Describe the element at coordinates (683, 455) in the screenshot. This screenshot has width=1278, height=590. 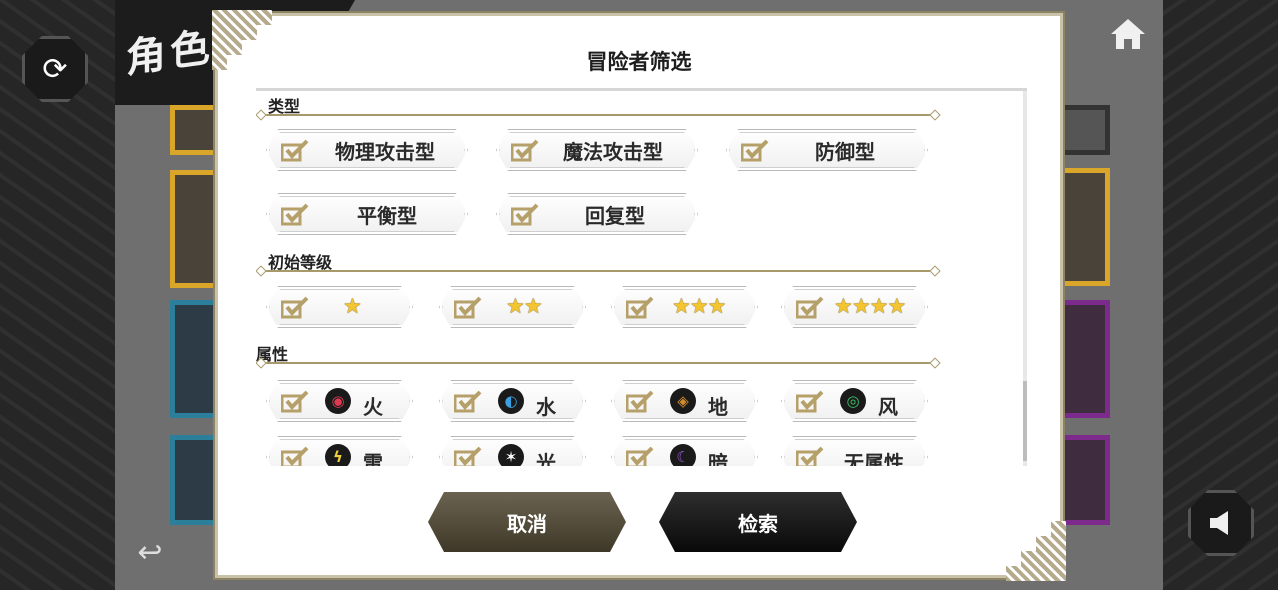
I see `dark-element-icon: ☾` at that location.